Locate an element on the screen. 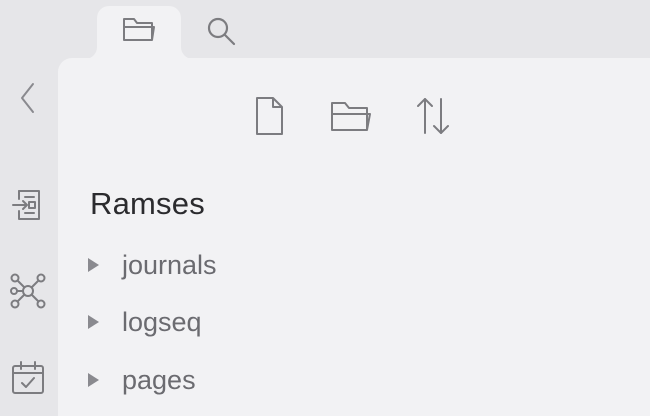 This screenshot has height=416, width=650. collapse-button is located at coordinates (28, 98).